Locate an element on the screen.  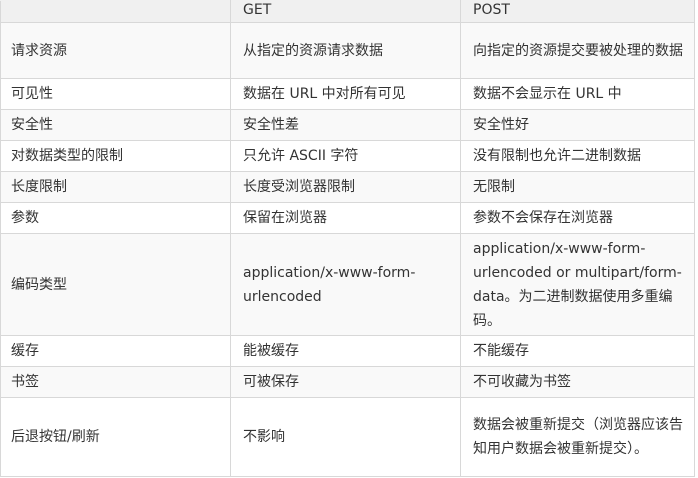
table-row: 长度限制 长度受浏览器限制 无限制 is located at coordinates (347, 187).